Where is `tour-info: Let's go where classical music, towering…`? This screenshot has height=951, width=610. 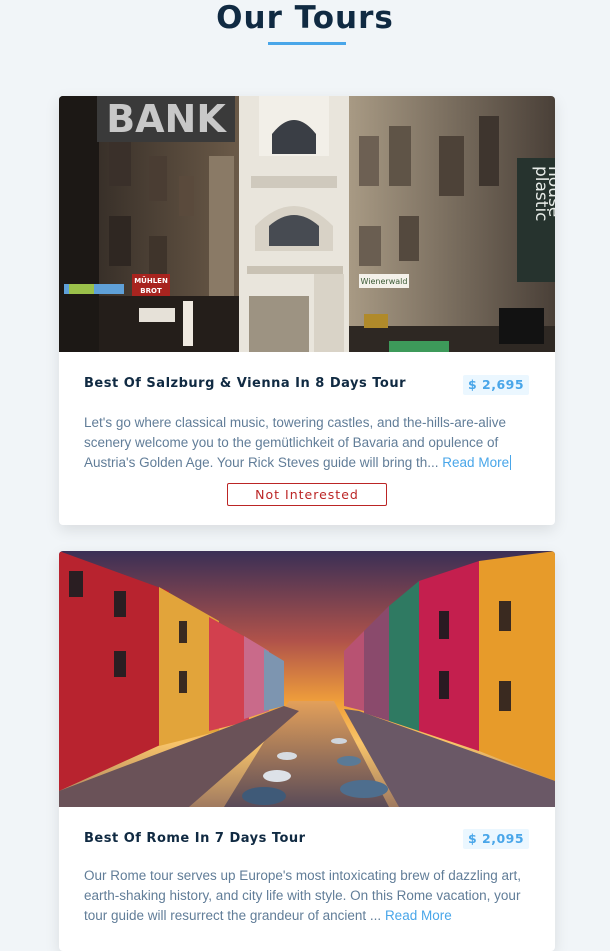
tour-info: Let's go where classical music, towering… is located at coordinates (309, 442).